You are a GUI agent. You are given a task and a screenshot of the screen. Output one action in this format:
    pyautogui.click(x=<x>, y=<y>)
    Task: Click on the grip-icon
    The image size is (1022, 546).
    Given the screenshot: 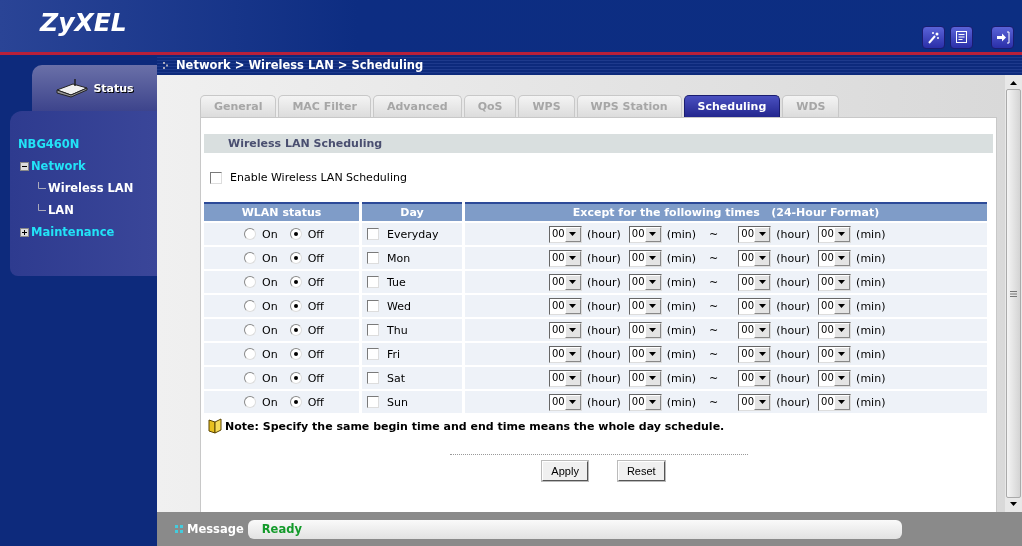 What is the action you would take?
    pyautogui.click(x=1013, y=293)
    